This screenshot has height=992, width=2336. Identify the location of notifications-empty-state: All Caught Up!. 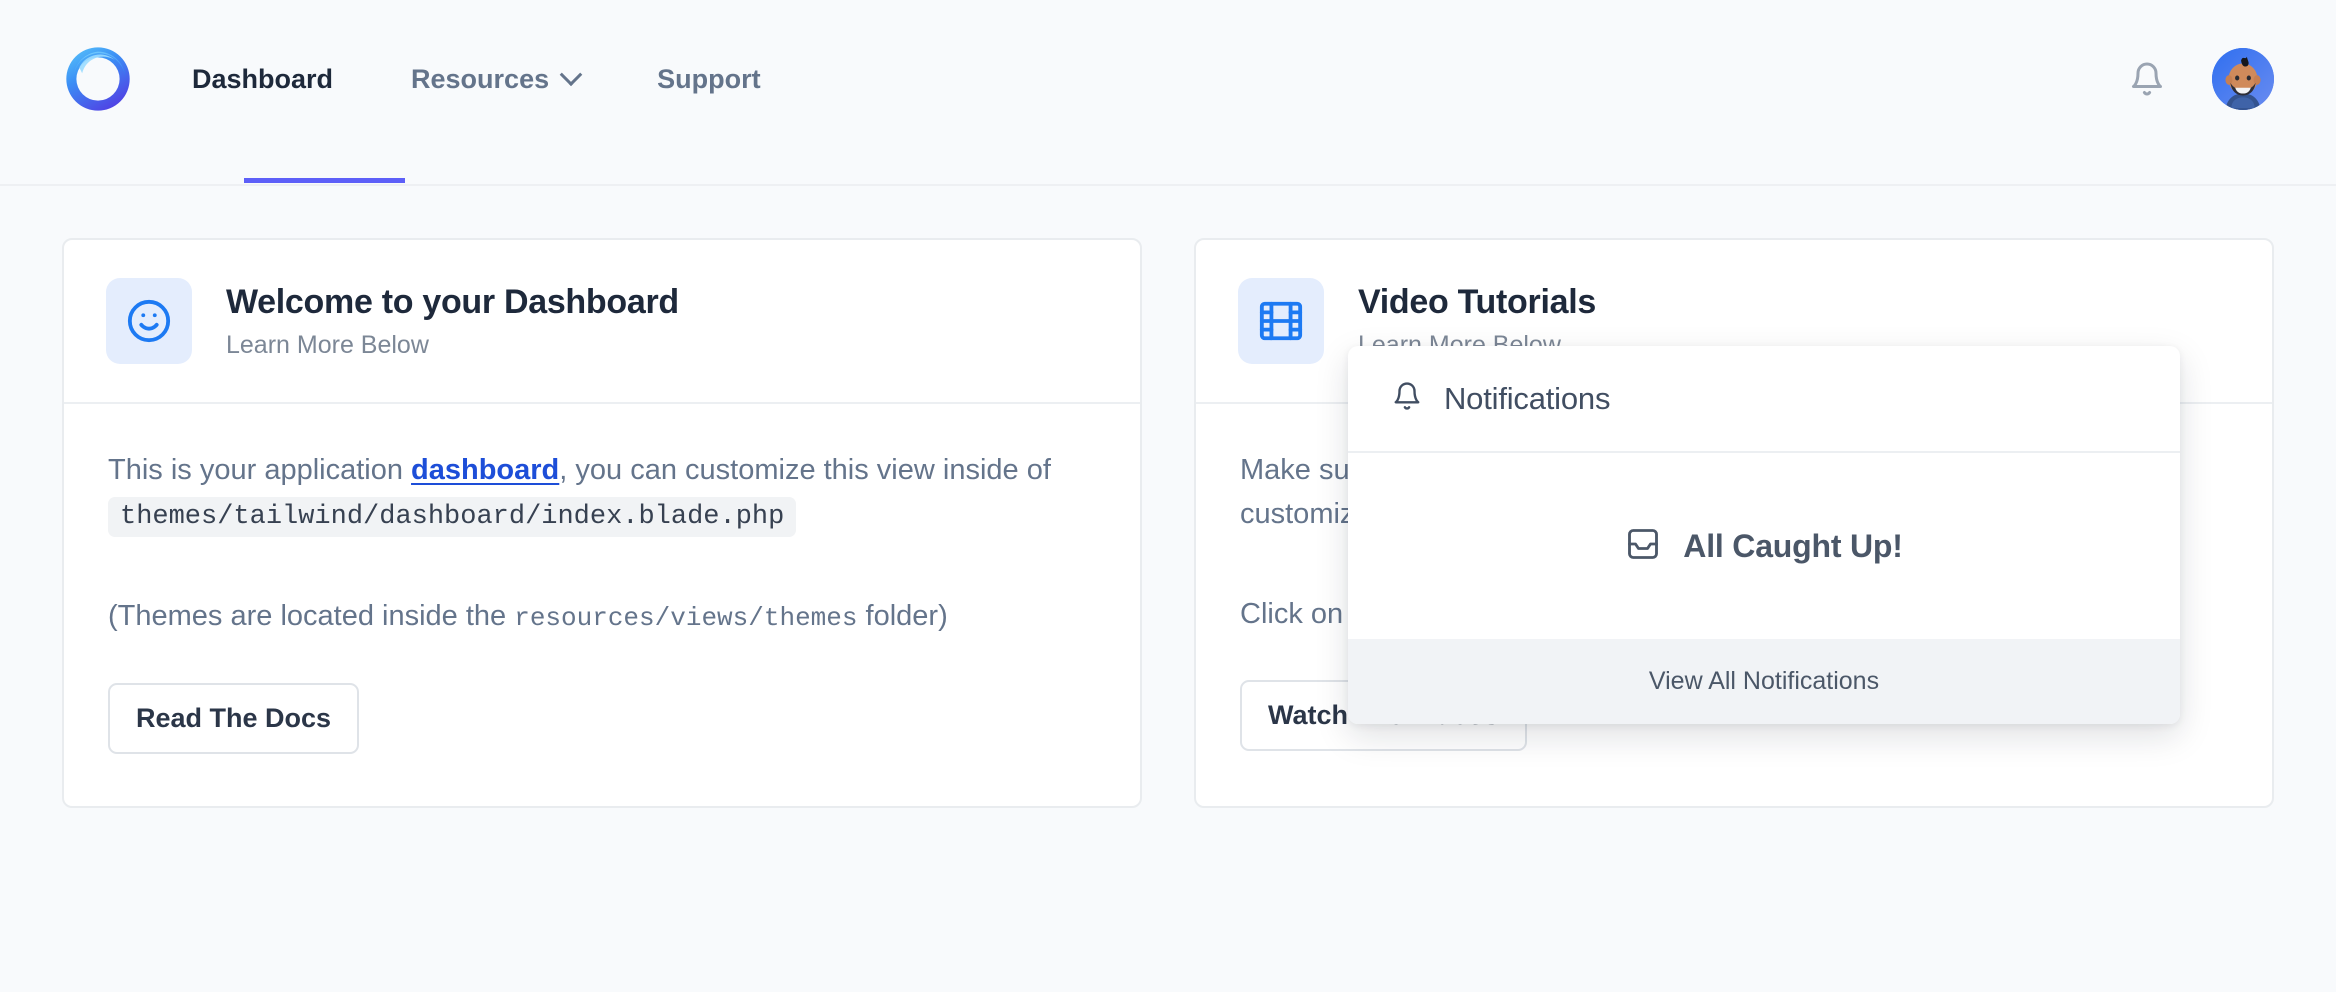
(1764, 546).